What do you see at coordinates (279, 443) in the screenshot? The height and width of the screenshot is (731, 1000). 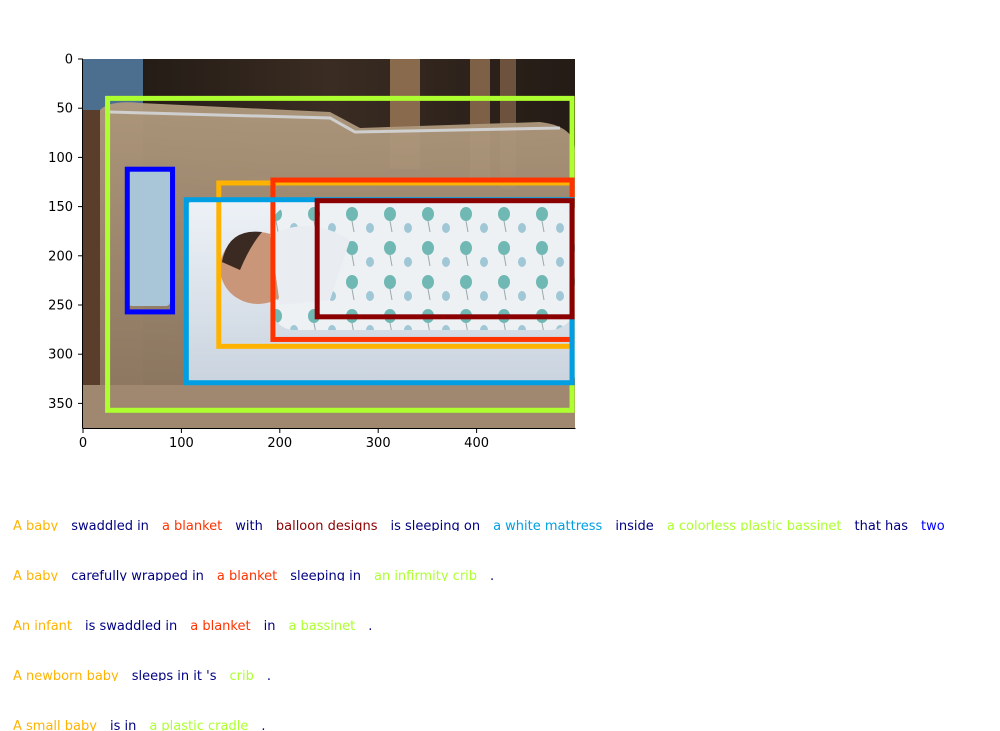 I see `x-tick-label: 200` at bounding box center [279, 443].